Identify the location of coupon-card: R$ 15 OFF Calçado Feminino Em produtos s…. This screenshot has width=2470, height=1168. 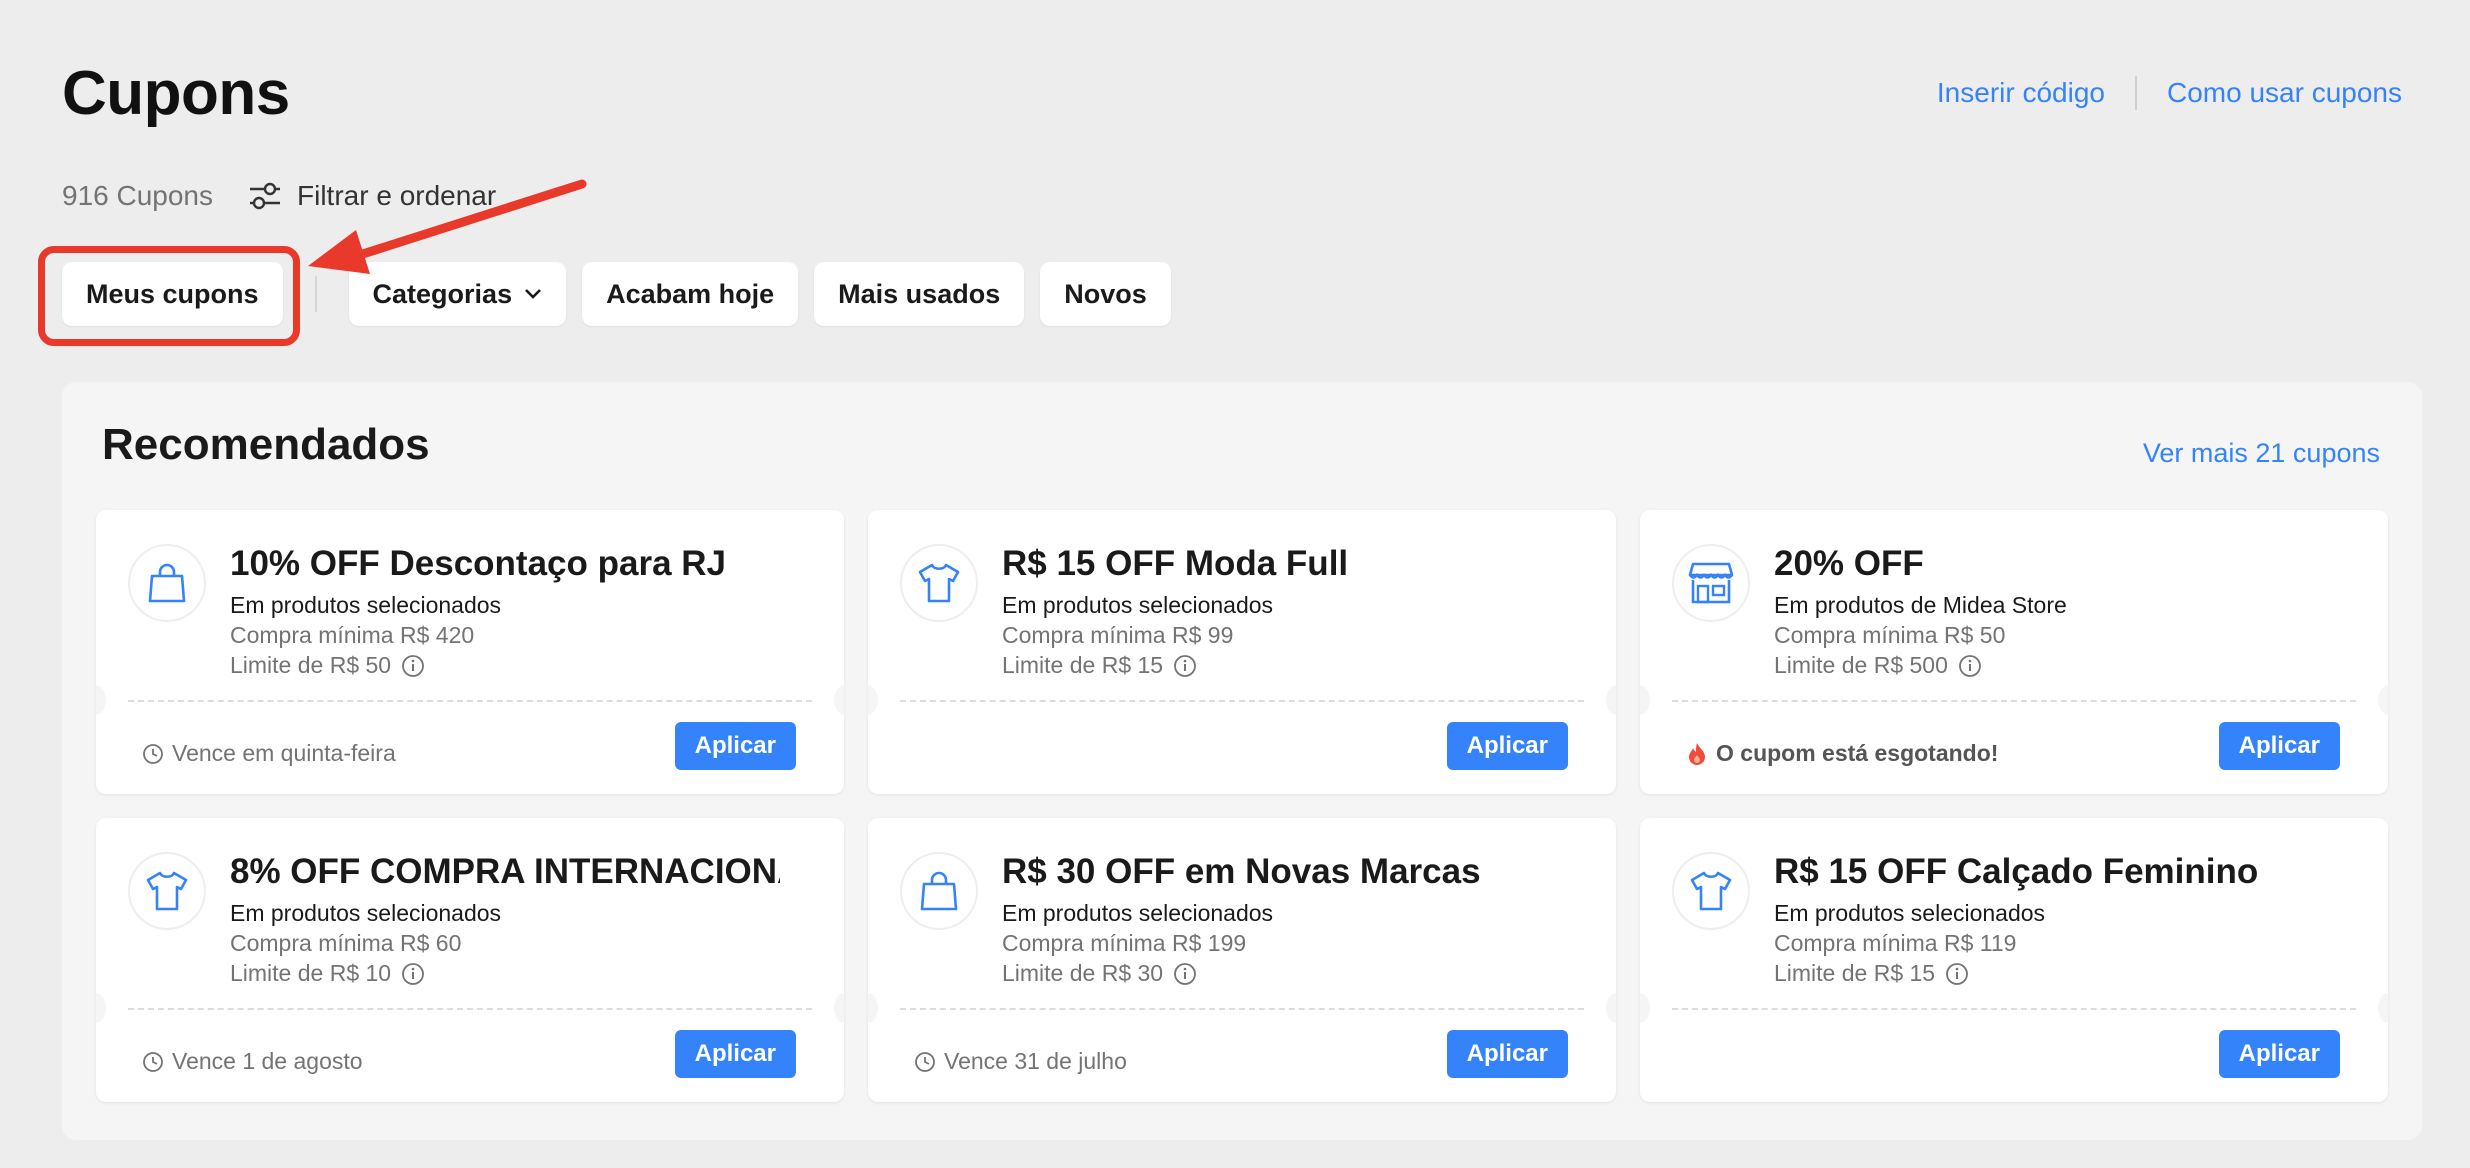
(2014, 960).